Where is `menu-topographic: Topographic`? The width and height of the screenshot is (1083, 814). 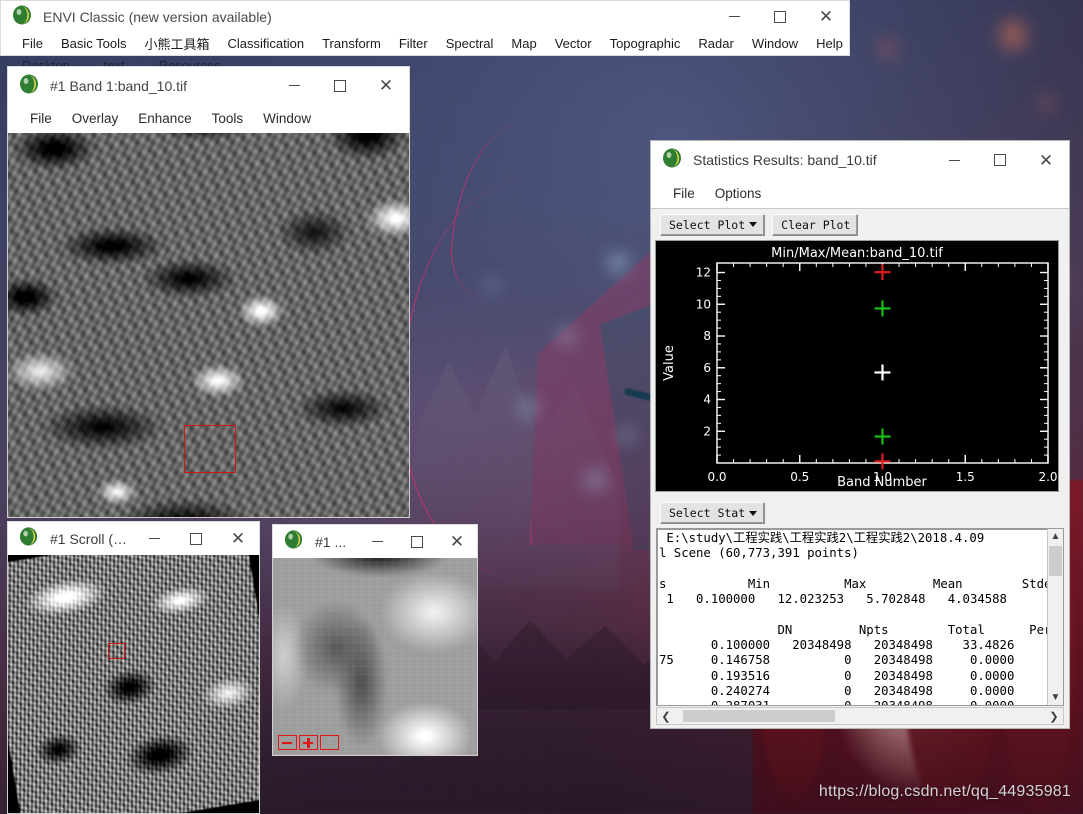 menu-topographic: Topographic is located at coordinates (645, 43).